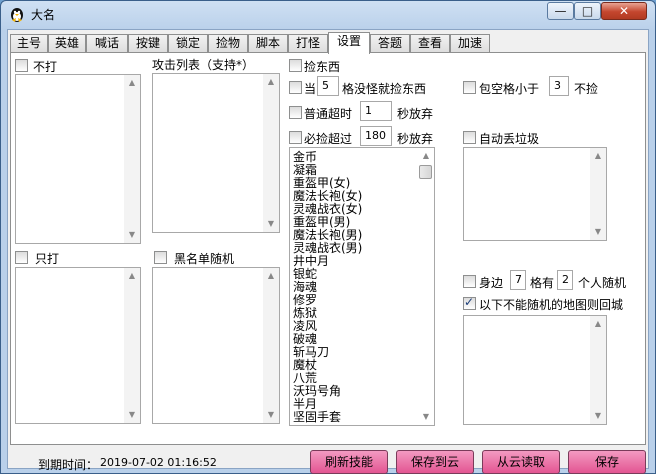 The image size is (656, 474). What do you see at coordinates (415, 139) in the screenshot?
I see `seconds-giveup-label-2: 秒放弃` at bounding box center [415, 139].